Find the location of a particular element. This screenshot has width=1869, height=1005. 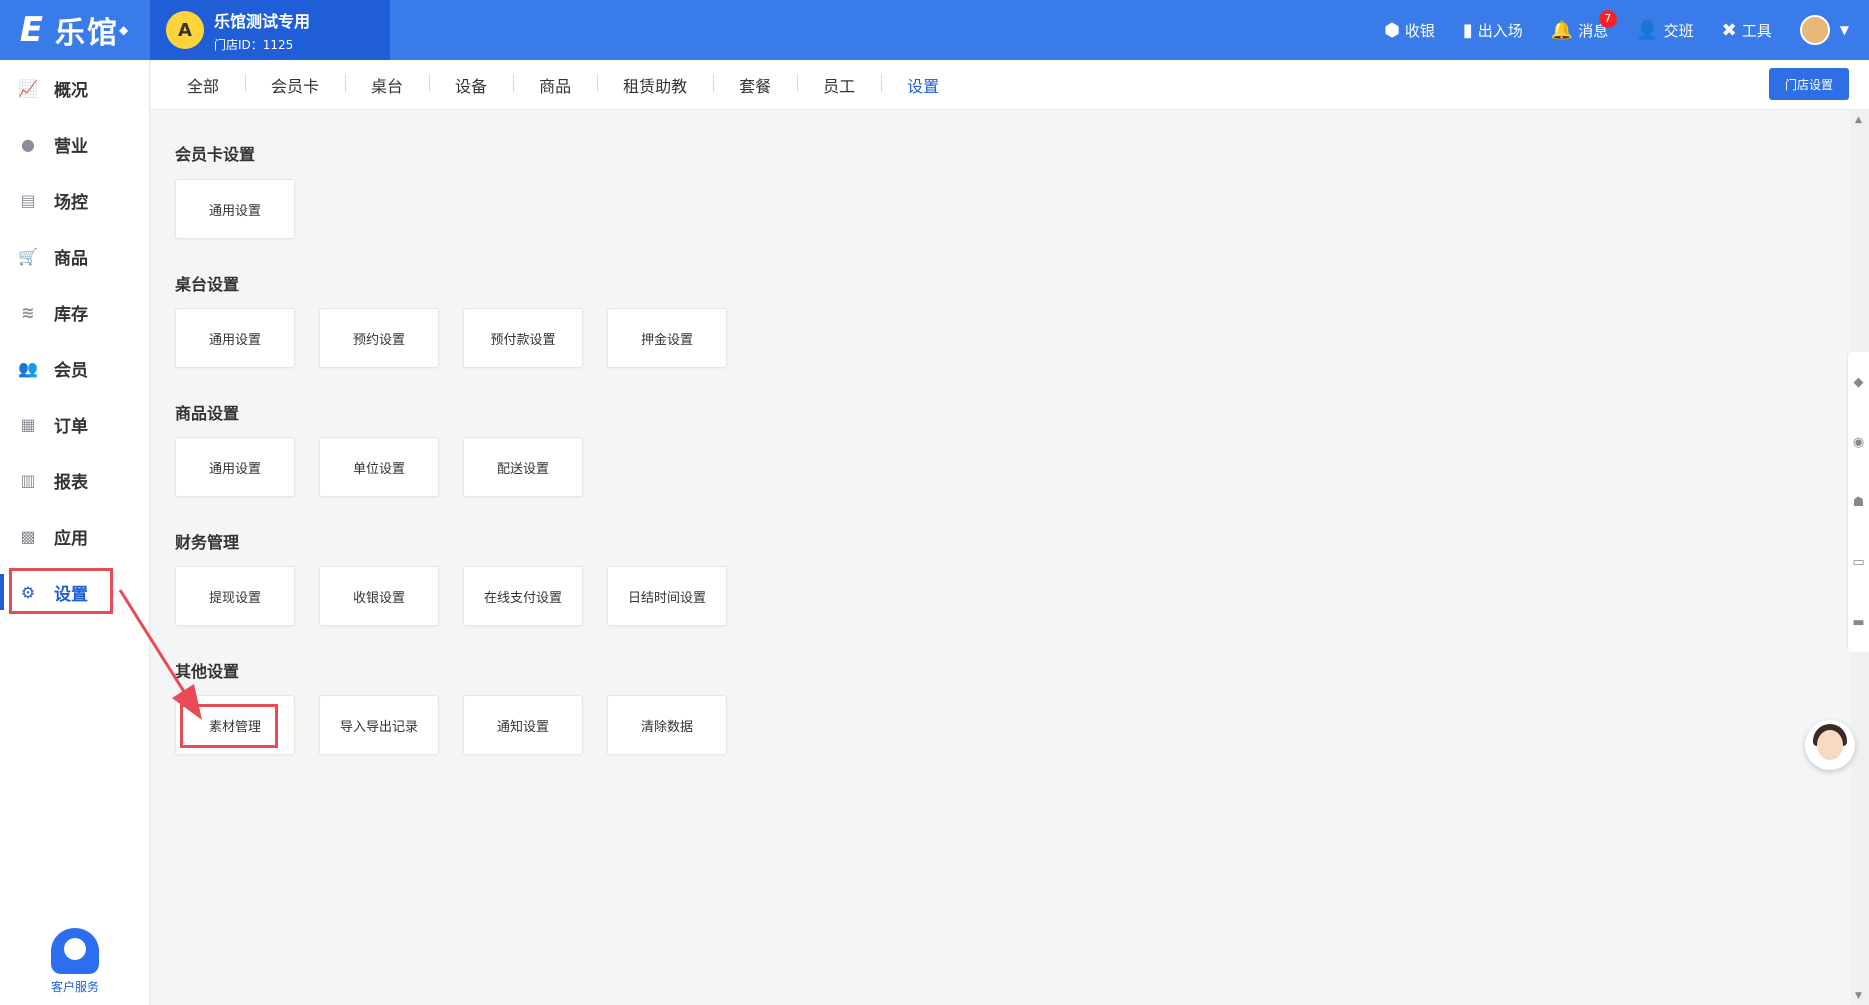

cashier-label: 收银 is located at coordinates (1419, 30).